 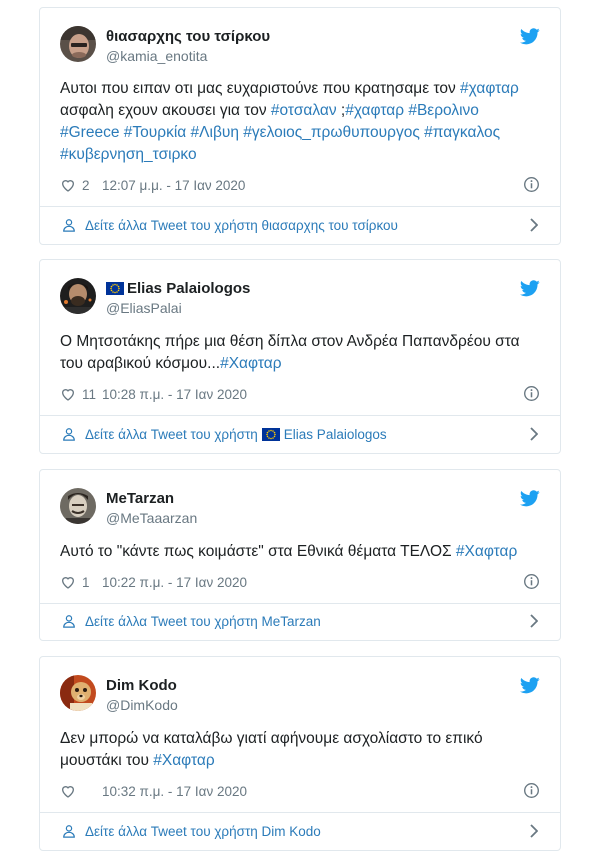 I want to click on hashtag-link: #γελοιος_πρωθυπουργος, so click(x=331, y=132).